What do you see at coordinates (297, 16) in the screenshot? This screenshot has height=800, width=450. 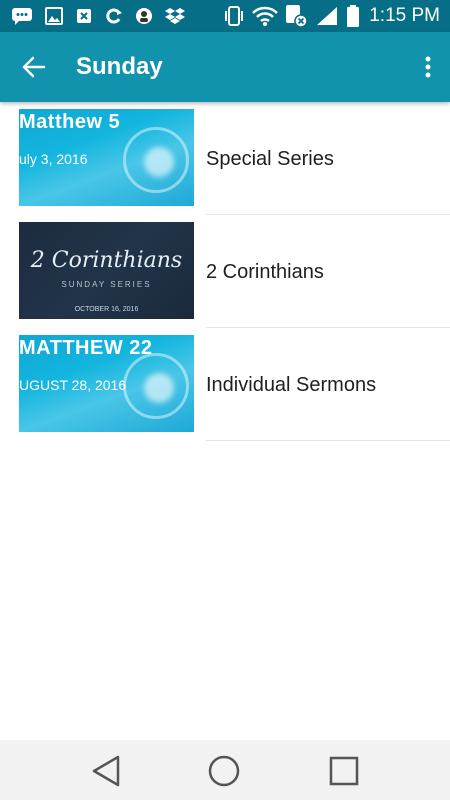 I see `sim-icon` at bounding box center [297, 16].